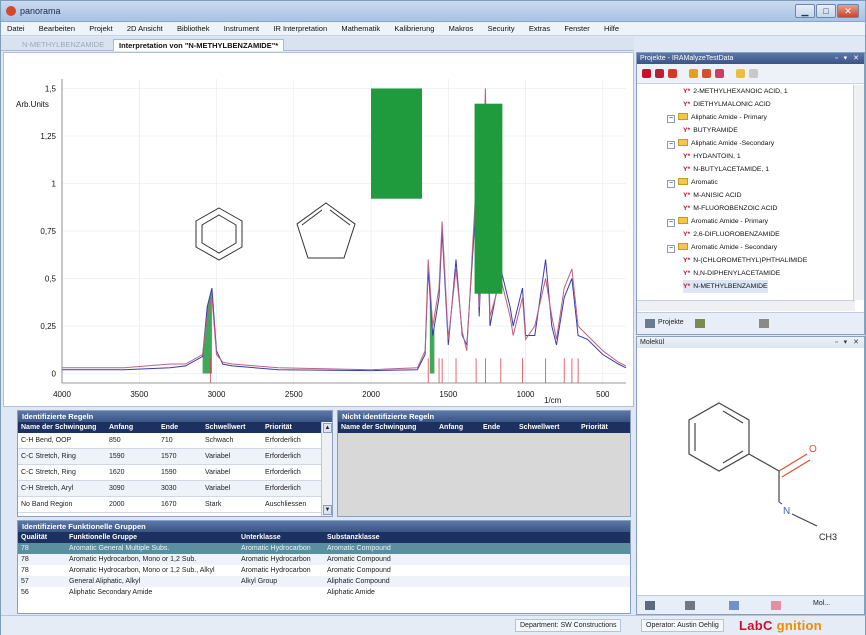  What do you see at coordinates (576, 27) in the screenshot?
I see `menu-fenster: Fenster` at bounding box center [576, 27].